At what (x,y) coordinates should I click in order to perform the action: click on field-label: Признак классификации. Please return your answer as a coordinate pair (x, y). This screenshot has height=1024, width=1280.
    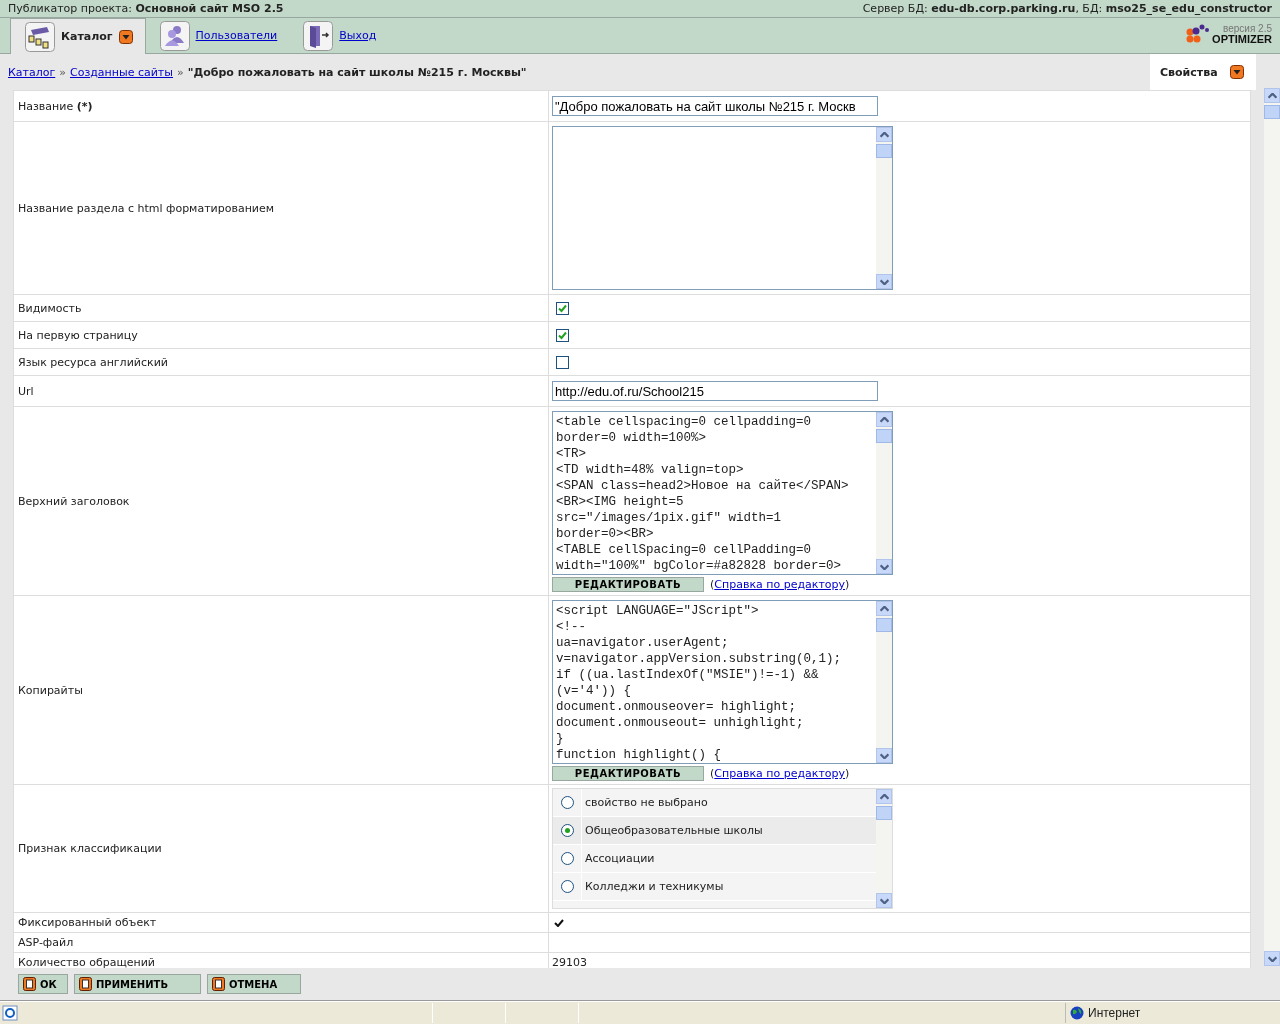
    Looking at the image, I should click on (90, 848).